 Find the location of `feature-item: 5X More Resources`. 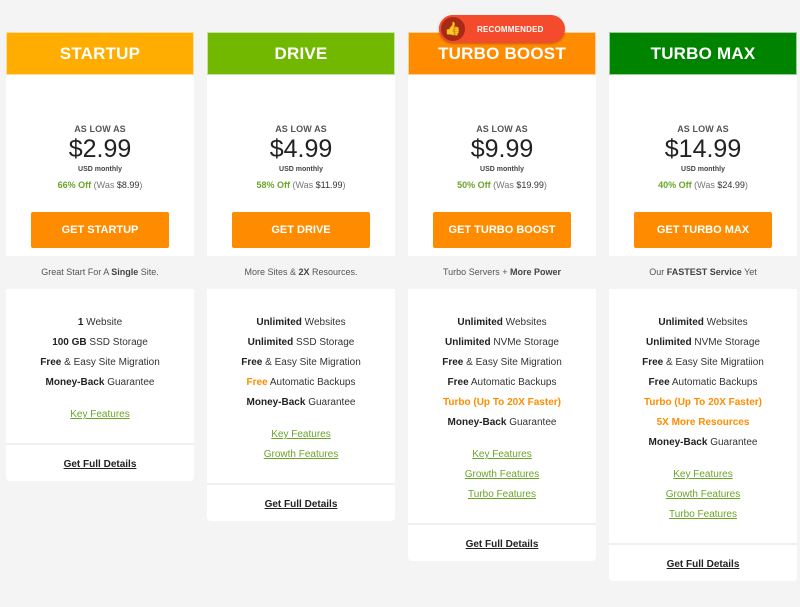

feature-item: 5X More Resources is located at coordinates (703, 422).